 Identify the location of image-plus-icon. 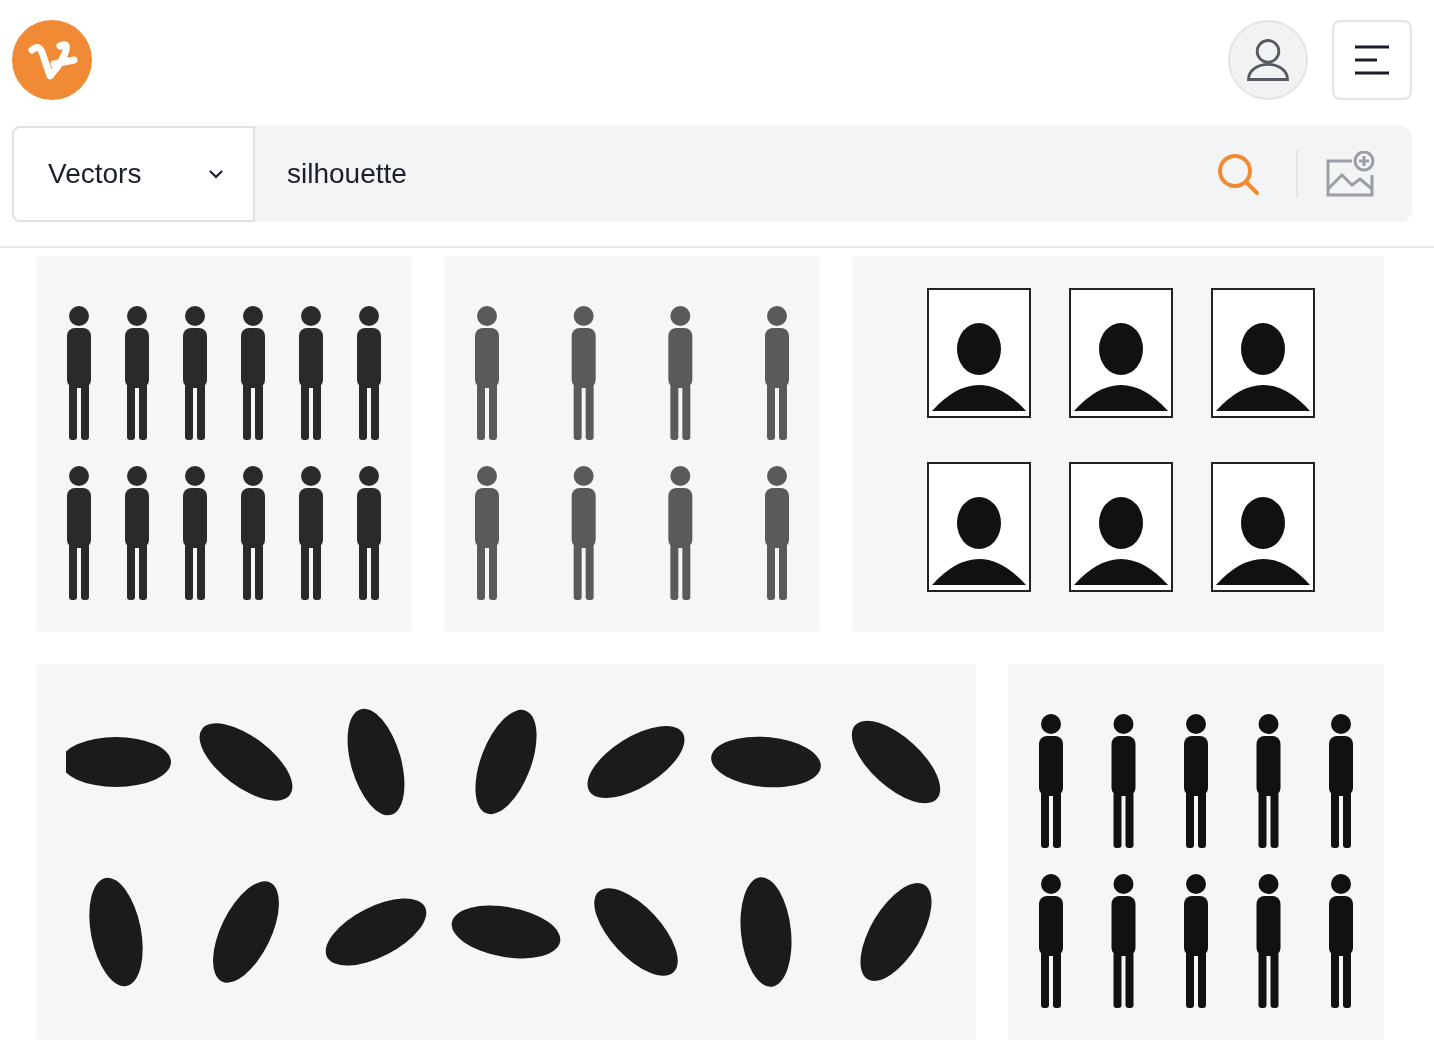
(1351, 174).